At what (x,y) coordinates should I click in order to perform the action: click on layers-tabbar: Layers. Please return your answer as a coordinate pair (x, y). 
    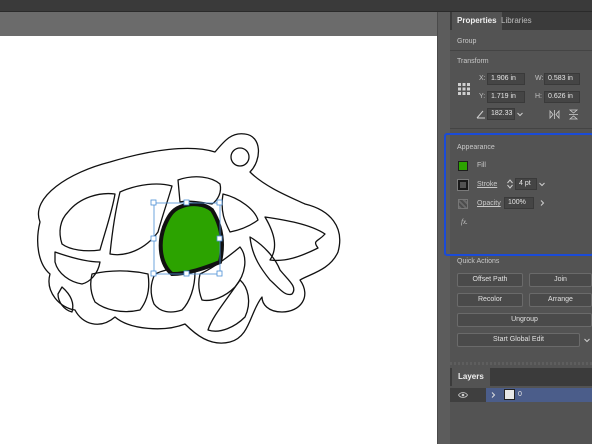
    Looking at the image, I should click on (521, 377).